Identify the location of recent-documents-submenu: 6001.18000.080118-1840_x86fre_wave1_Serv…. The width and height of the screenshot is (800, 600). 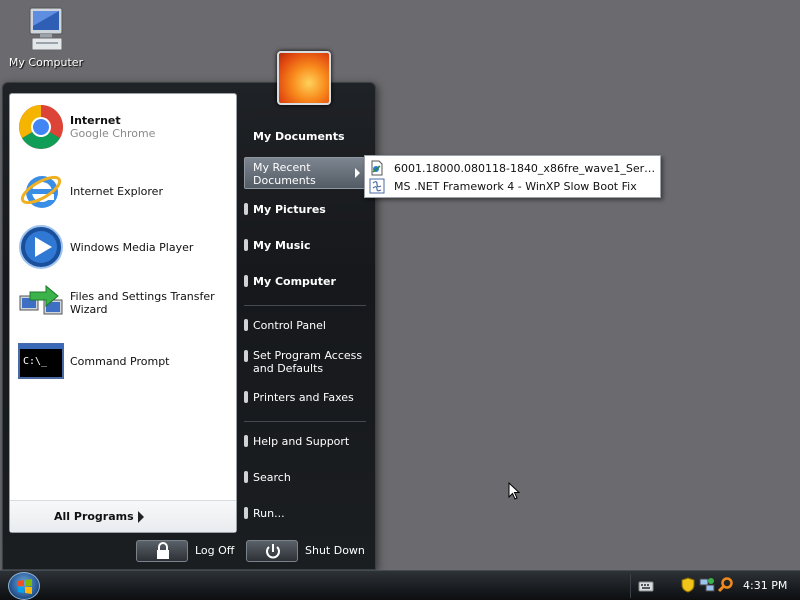
(512, 176).